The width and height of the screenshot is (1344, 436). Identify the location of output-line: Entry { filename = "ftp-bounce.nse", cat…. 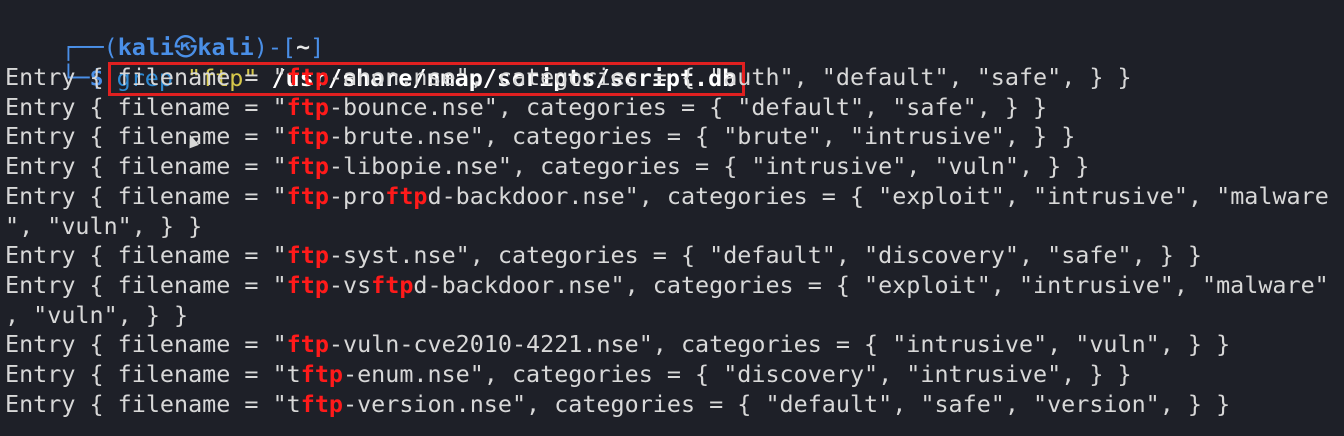
(526, 107).